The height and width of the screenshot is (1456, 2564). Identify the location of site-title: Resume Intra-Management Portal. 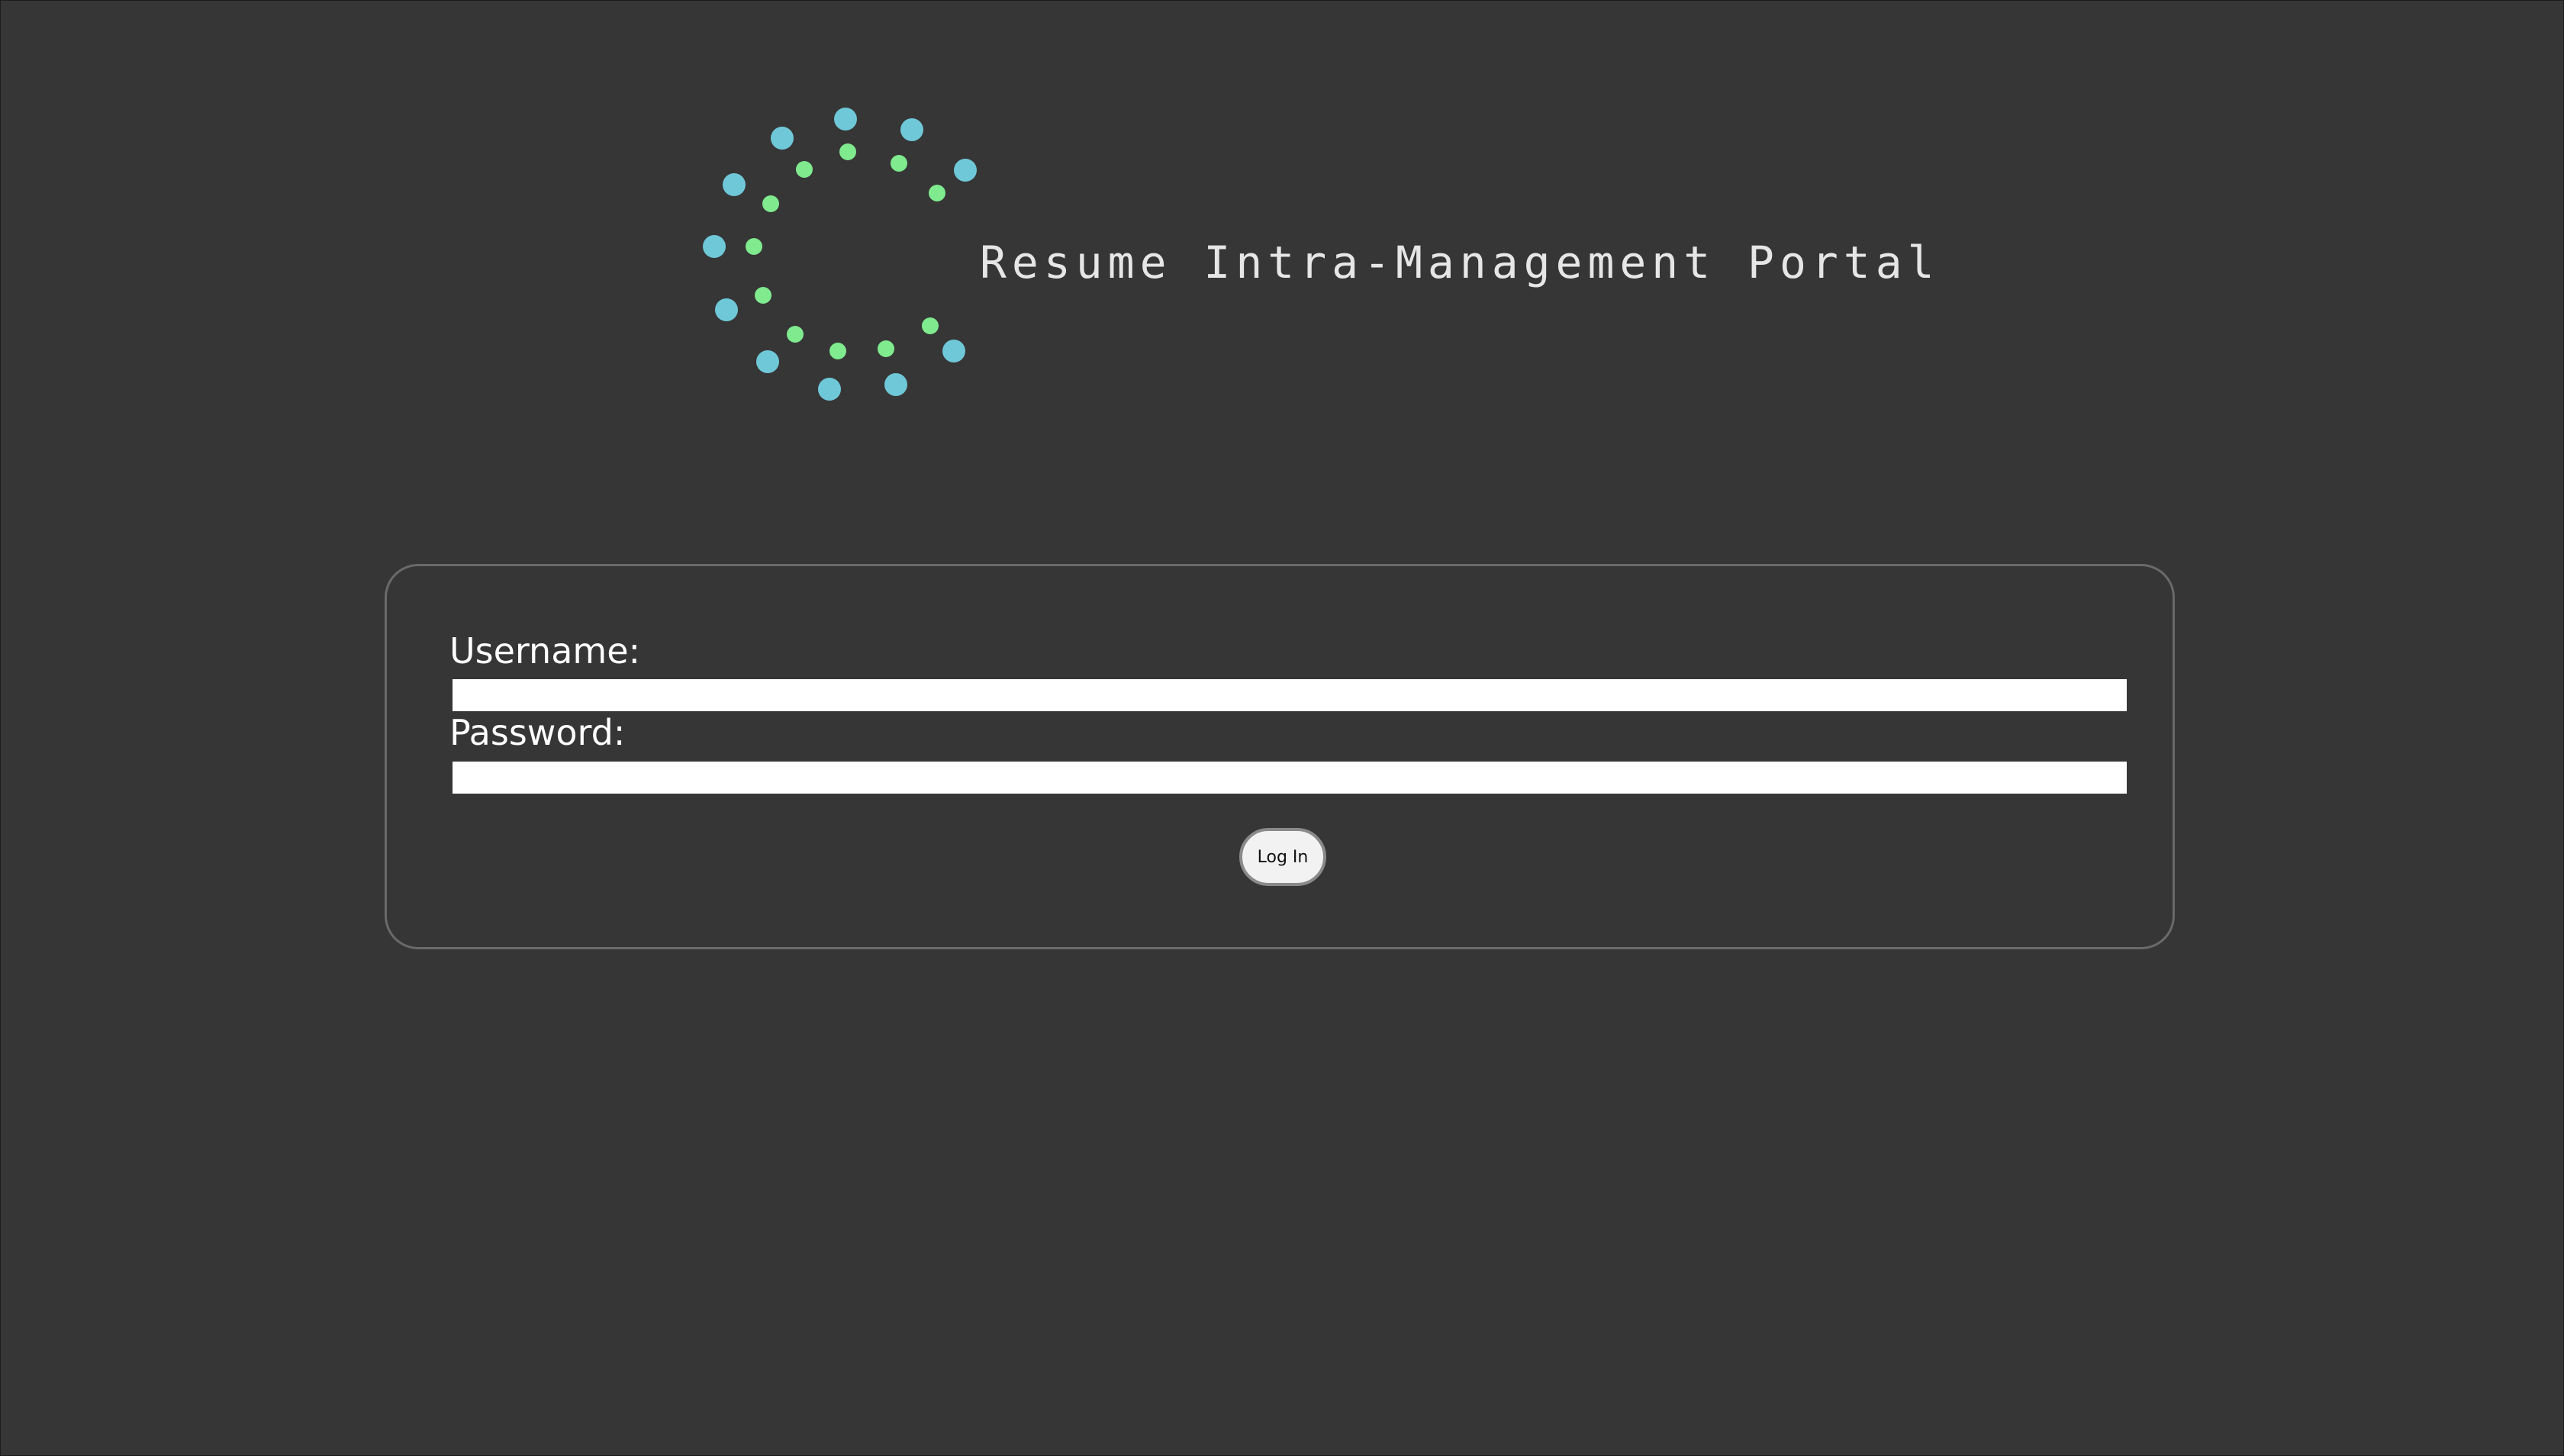
(1460, 262).